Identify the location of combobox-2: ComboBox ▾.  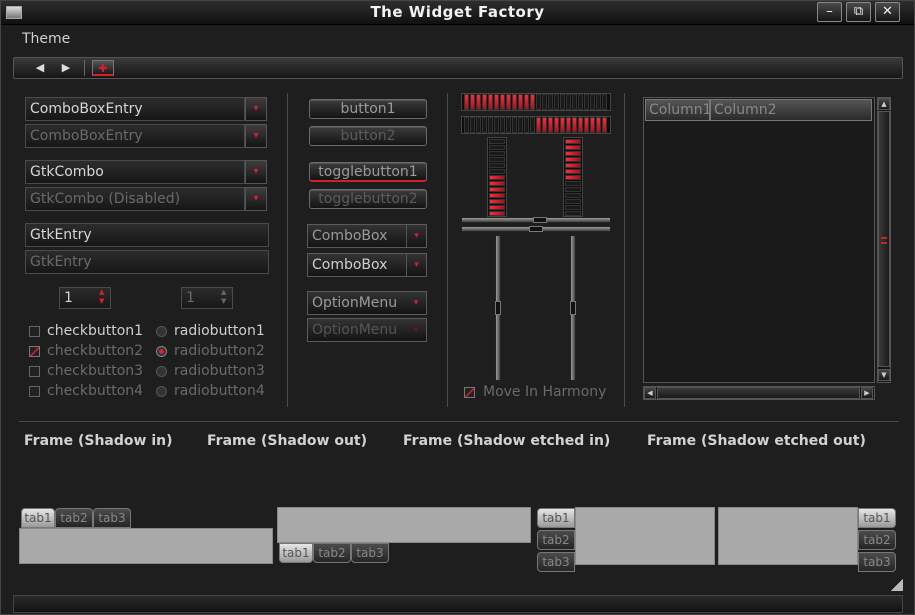
(367, 265).